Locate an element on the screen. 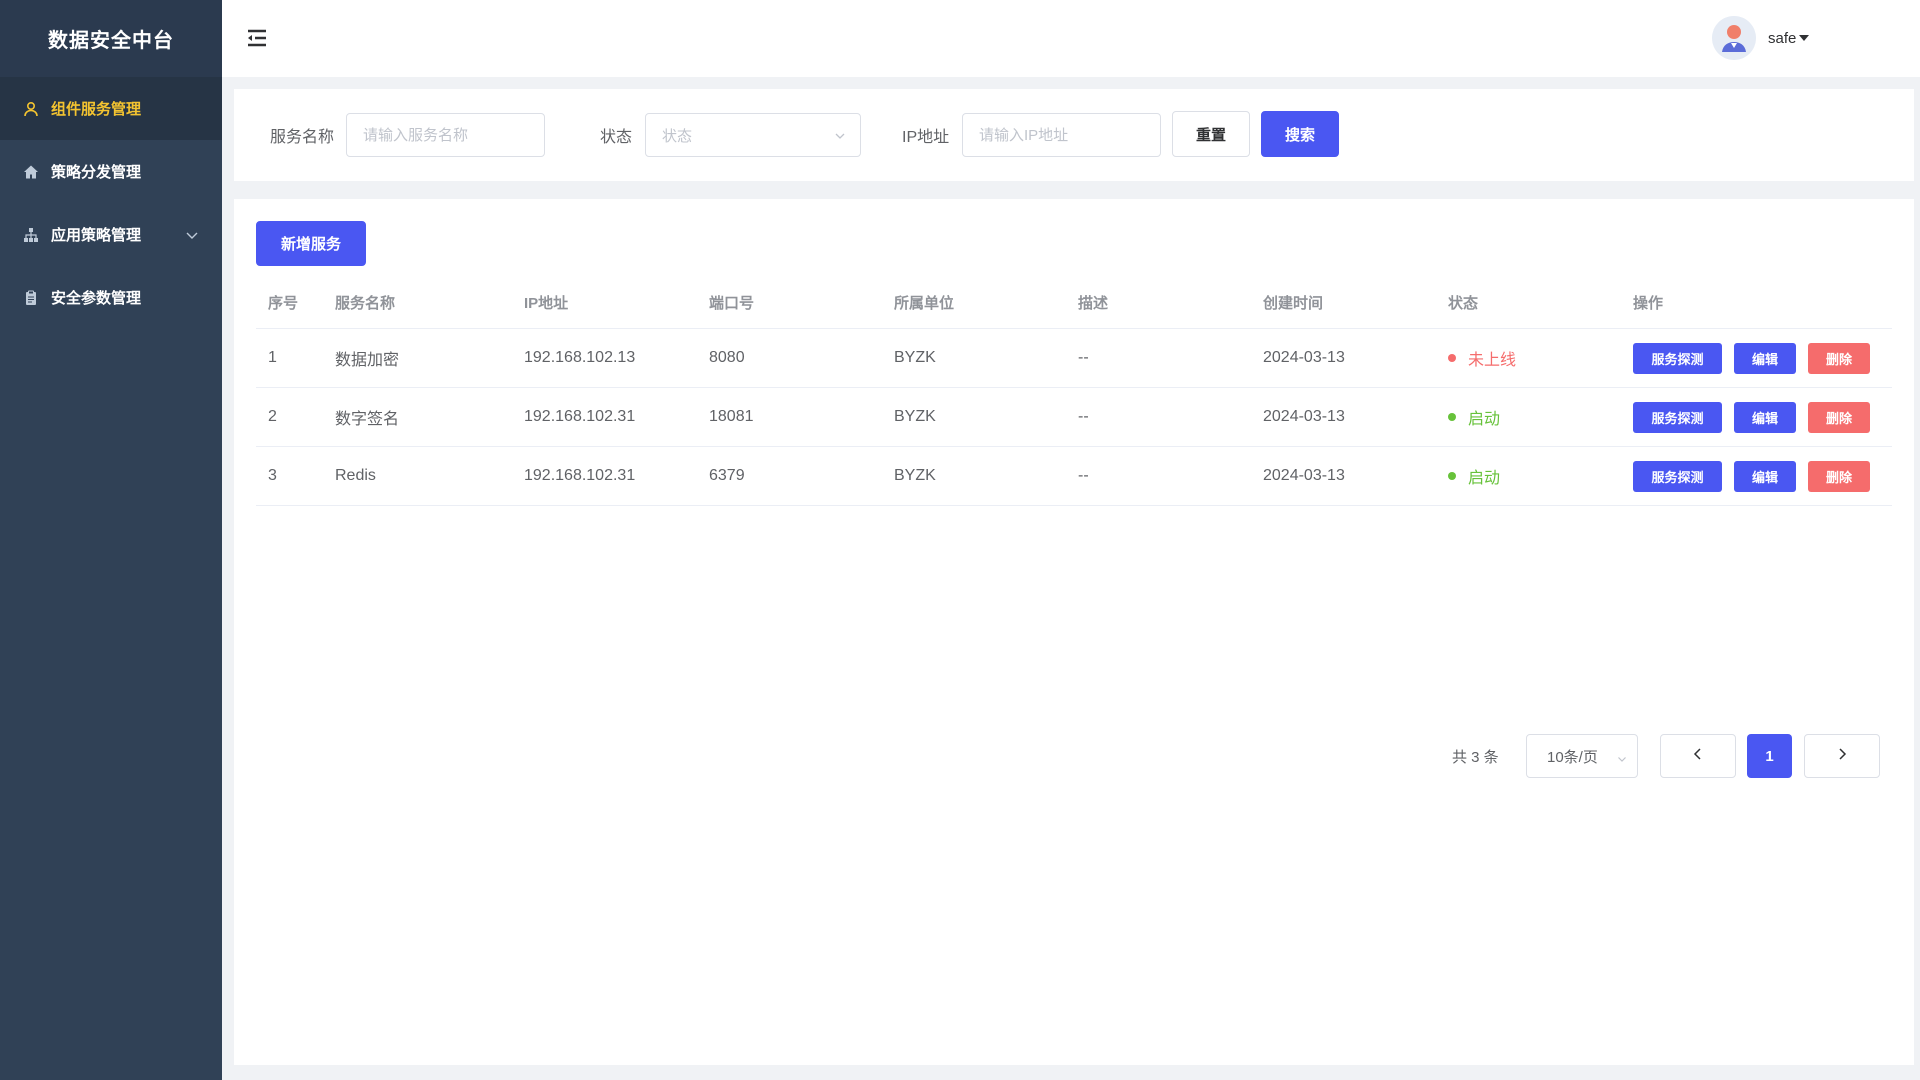 Image resolution: width=1920 pixels, height=1080 pixels. port: 8080 is located at coordinates (727, 357).